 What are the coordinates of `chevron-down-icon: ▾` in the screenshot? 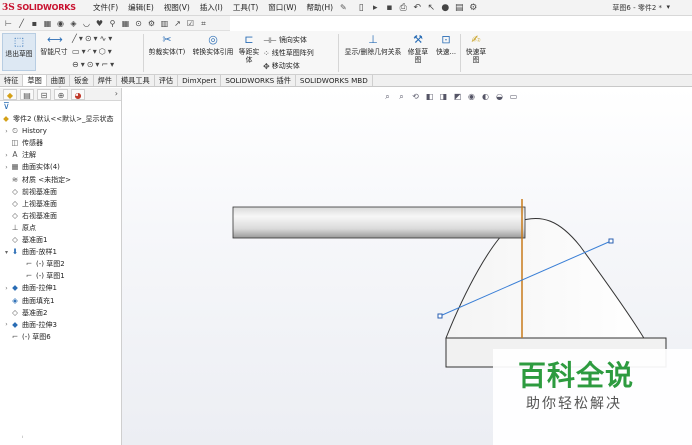 It's located at (6, 252).